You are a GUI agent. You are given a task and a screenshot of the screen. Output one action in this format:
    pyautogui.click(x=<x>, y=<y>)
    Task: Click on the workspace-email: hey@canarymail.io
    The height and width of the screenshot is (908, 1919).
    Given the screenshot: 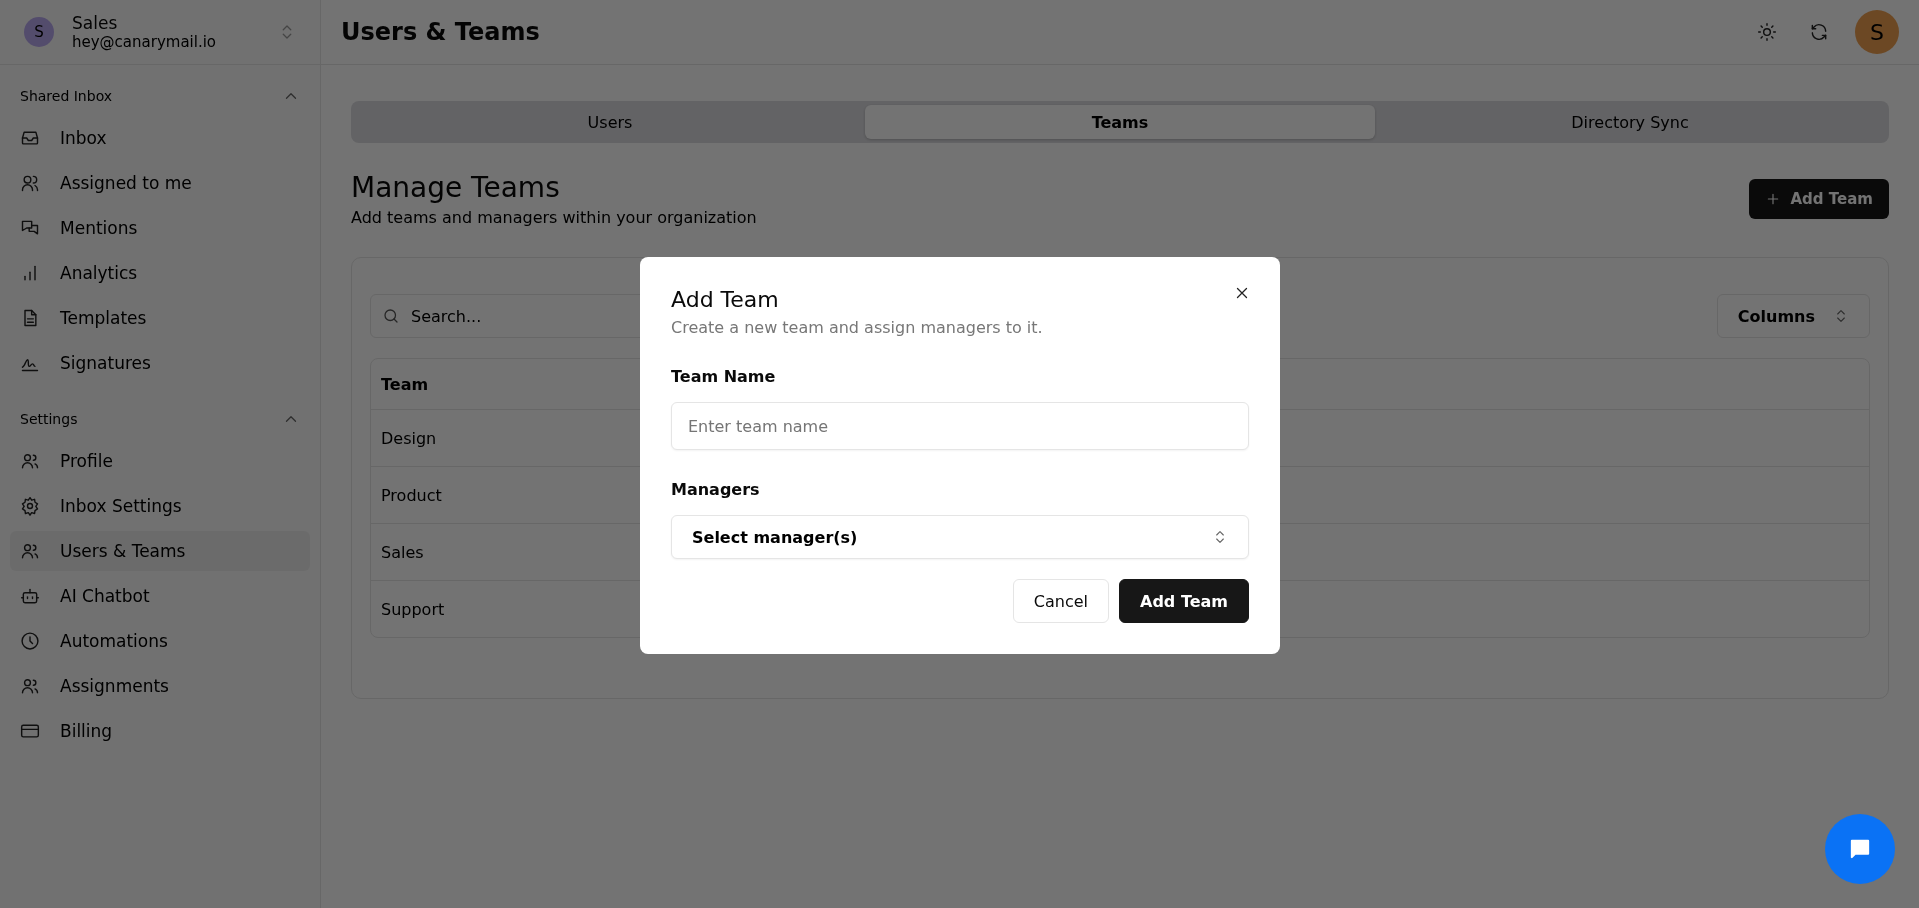 What is the action you would take?
    pyautogui.click(x=145, y=42)
    